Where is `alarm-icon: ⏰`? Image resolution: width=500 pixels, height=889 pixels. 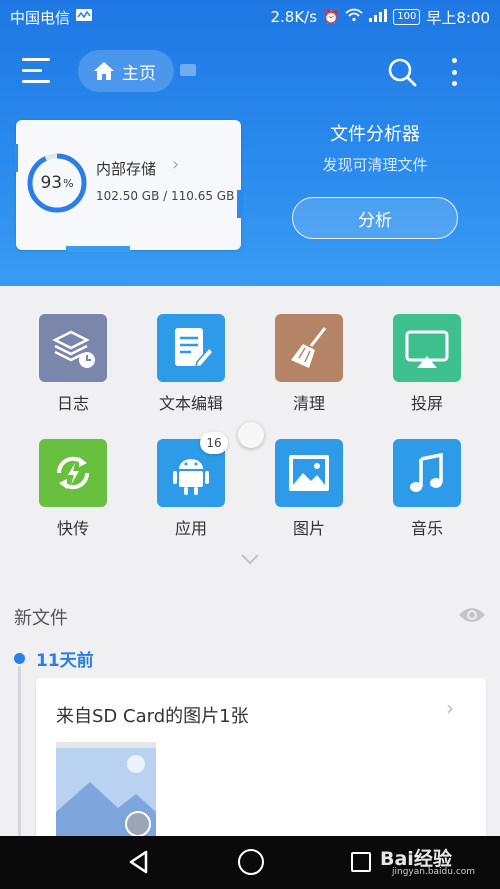
alarm-icon: ⏰ is located at coordinates (331, 17).